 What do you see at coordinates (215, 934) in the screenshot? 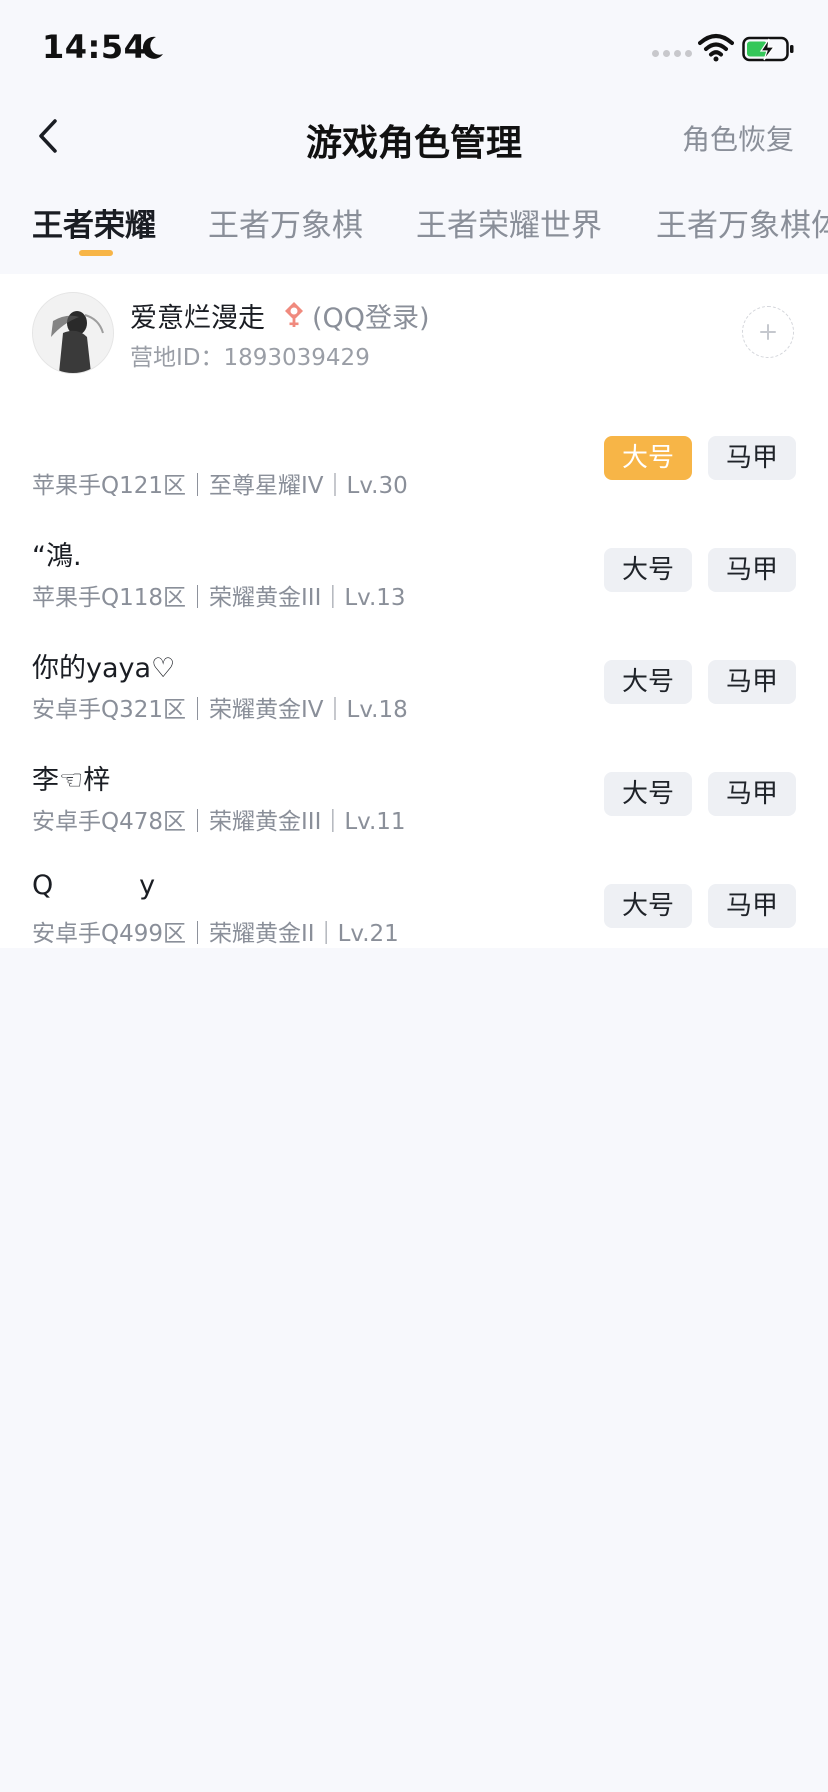
I see `role-meta: 安卓手Q499区｜荣耀黄金II｜Lv.21` at bounding box center [215, 934].